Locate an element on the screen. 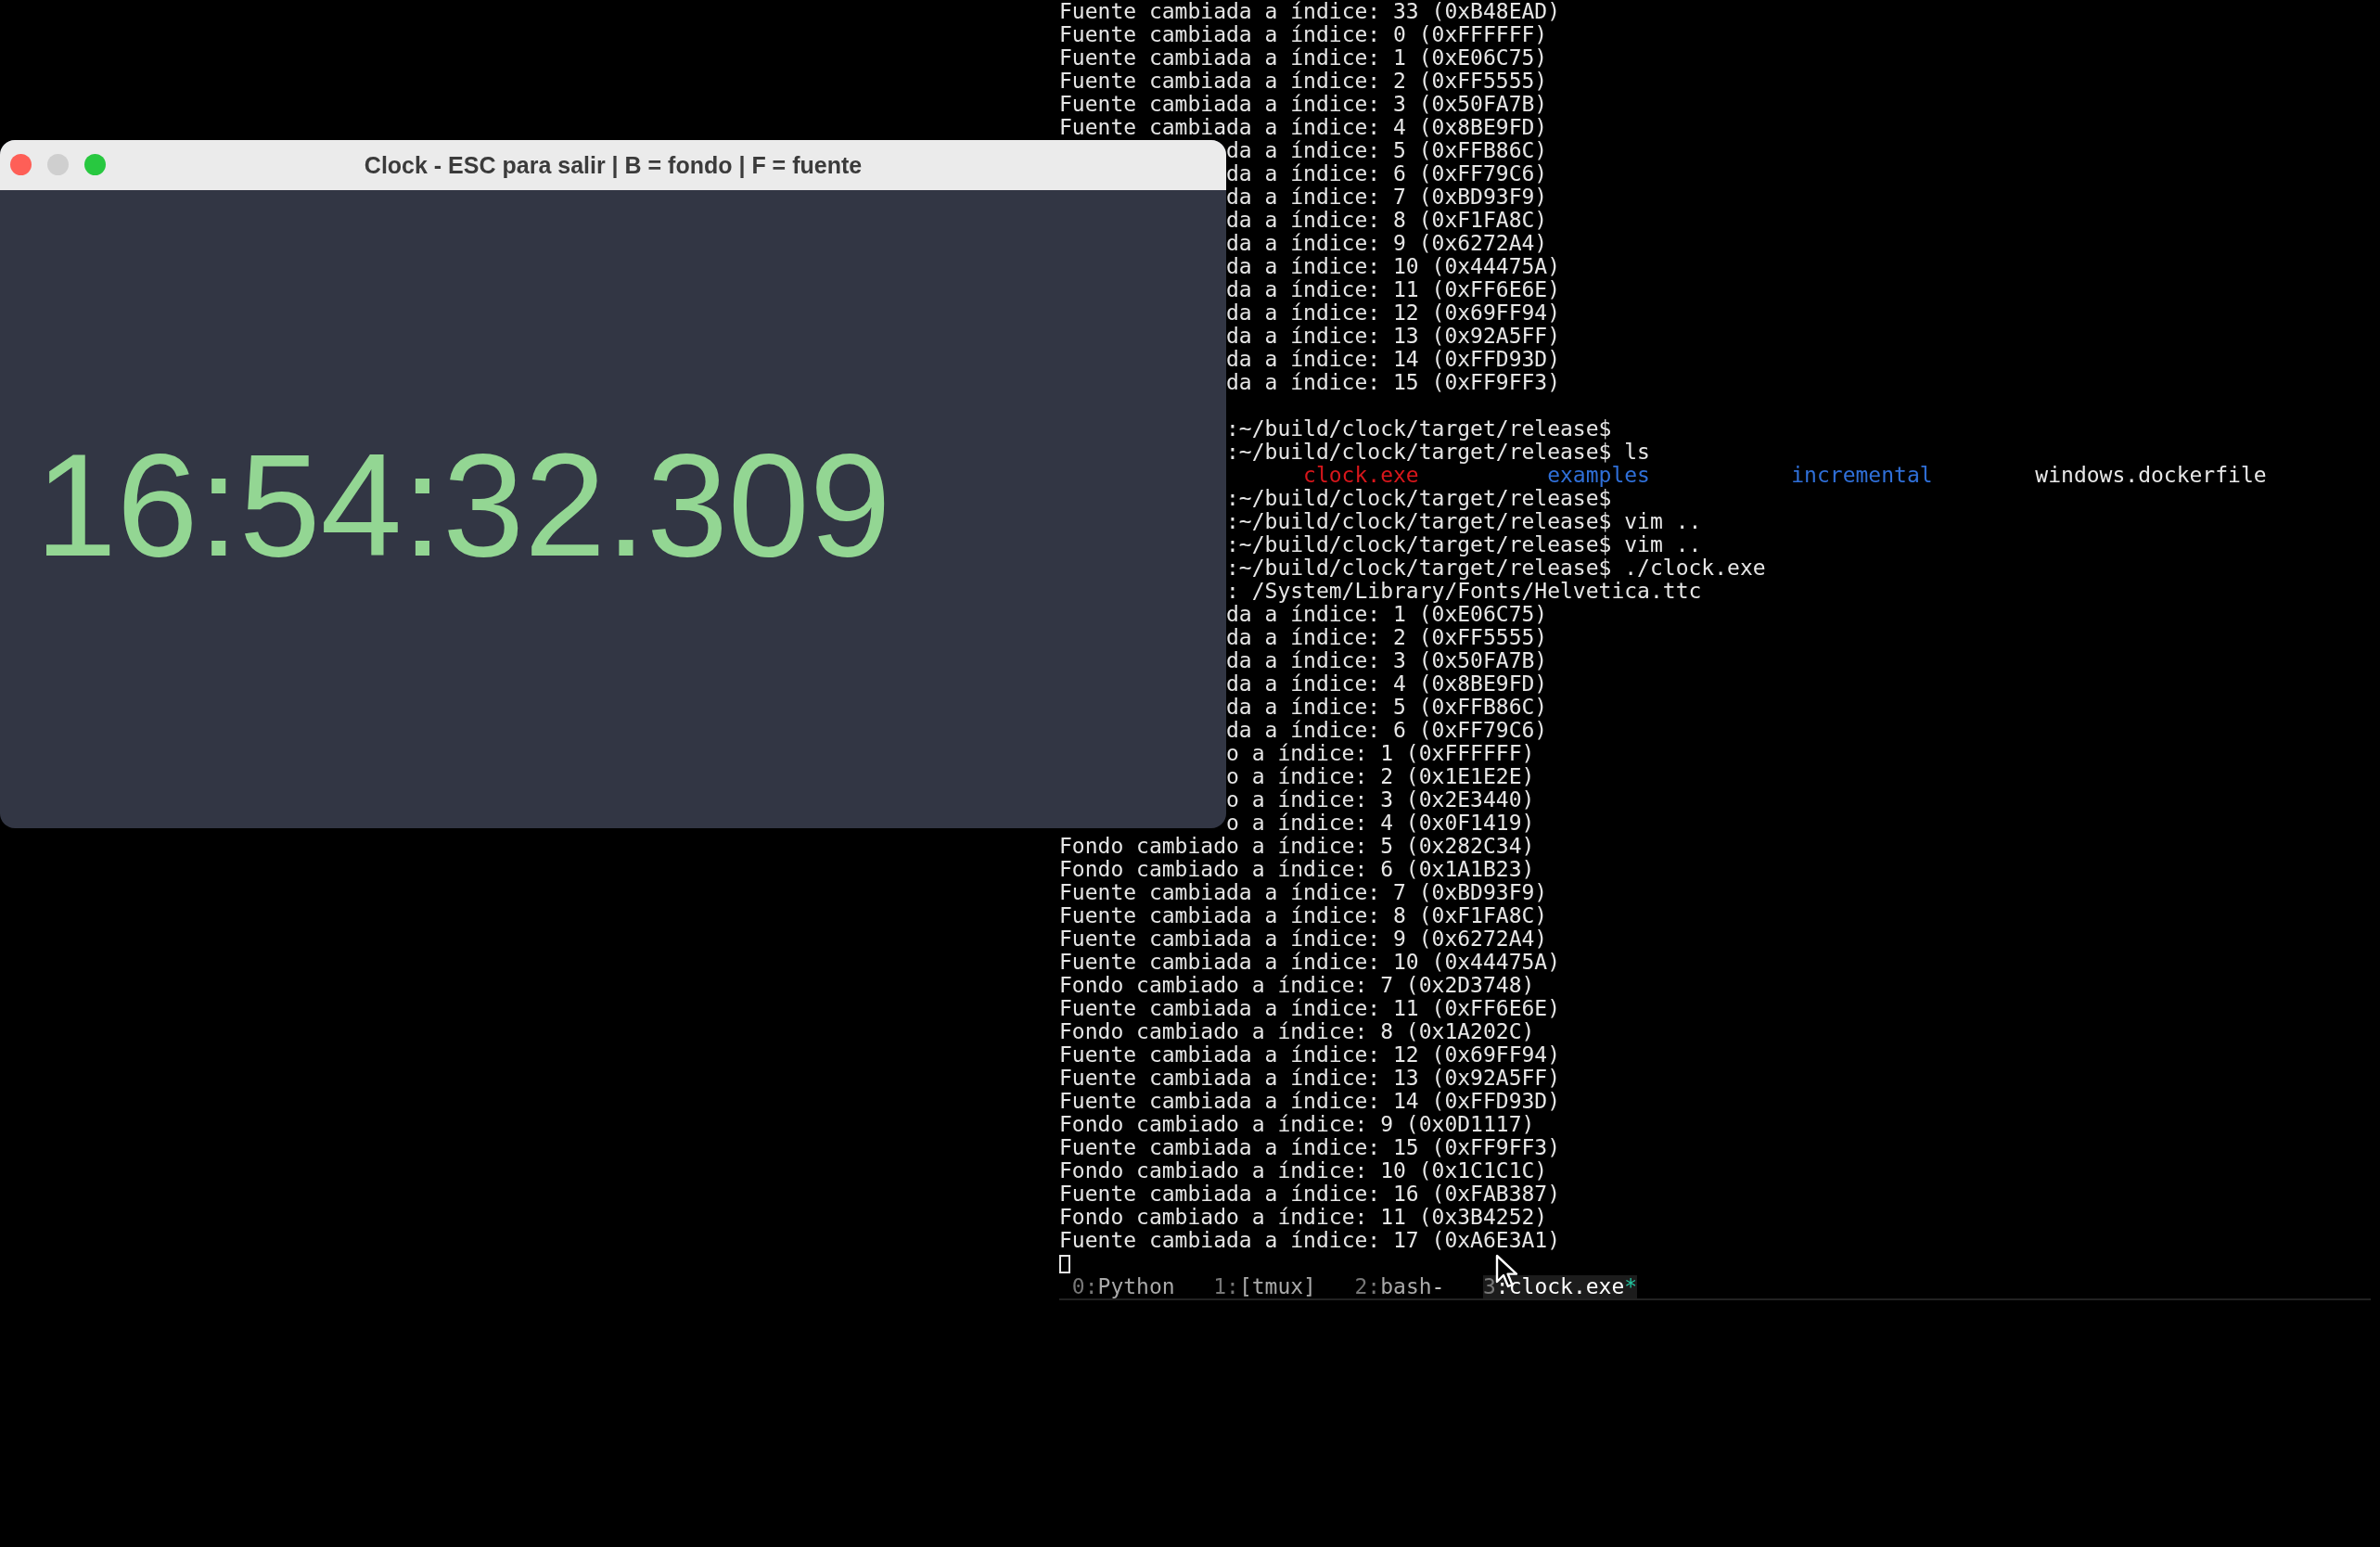  terminal-line: Fuente cambiada a índice: 17 (0xA6E3A1) is located at coordinates (1310, 1240).